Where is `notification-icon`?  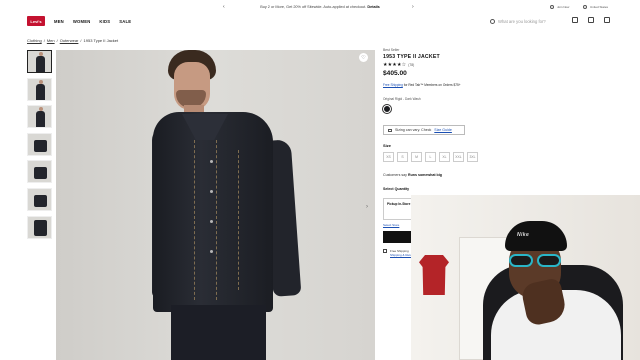
notification-icon is located at coordinates (575, 20).